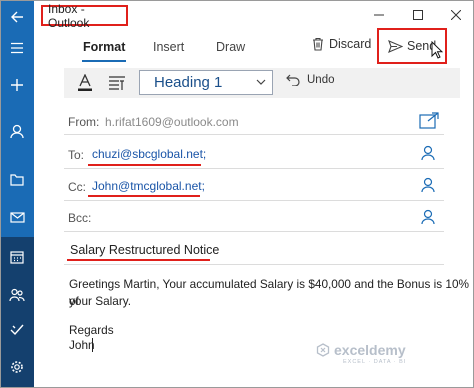 This screenshot has width=474, height=388. Describe the element at coordinates (254, 264) in the screenshot. I see `subject-divider` at that location.